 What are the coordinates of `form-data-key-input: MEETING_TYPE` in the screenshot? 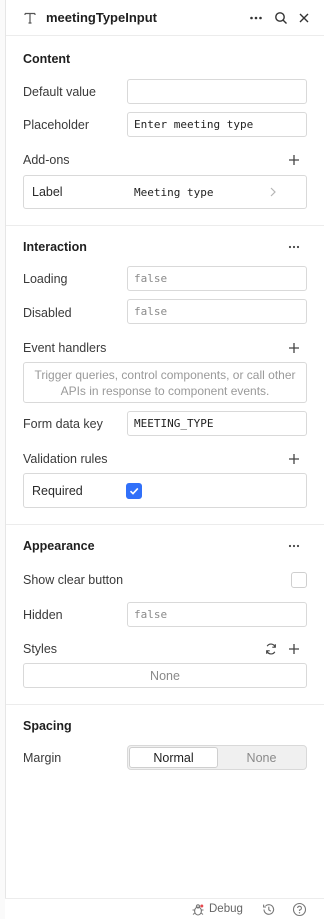 It's located at (217, 423).